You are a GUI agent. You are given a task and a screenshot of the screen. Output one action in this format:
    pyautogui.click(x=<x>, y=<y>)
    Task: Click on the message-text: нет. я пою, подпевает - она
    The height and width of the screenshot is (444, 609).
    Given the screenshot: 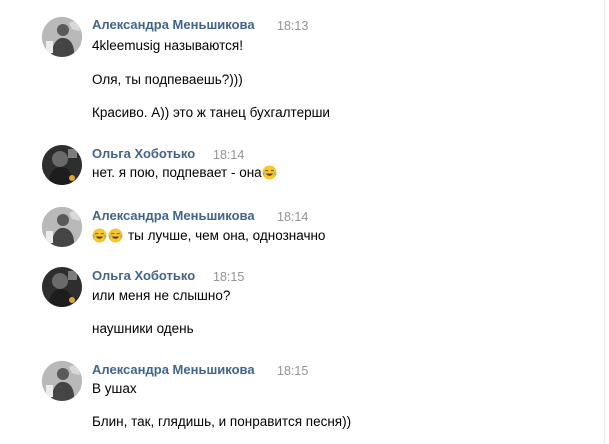 What is the action you would take?
    pyautogui.click(x=177, y=172)
    